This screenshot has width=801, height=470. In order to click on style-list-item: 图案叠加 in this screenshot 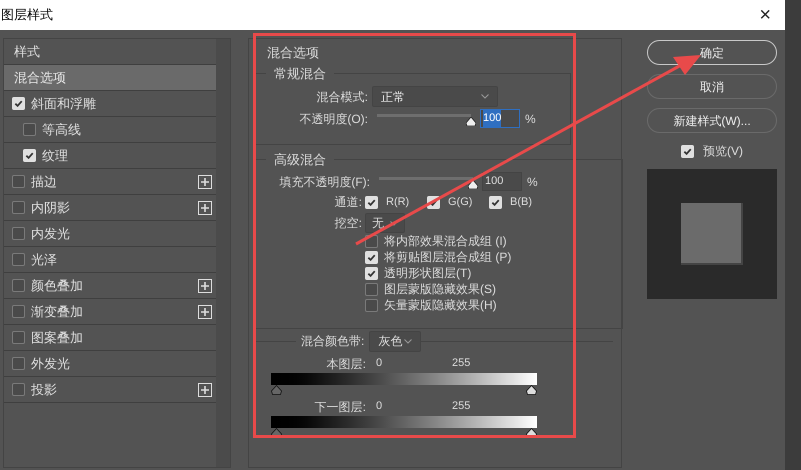, I will do `click(110, 338)`.